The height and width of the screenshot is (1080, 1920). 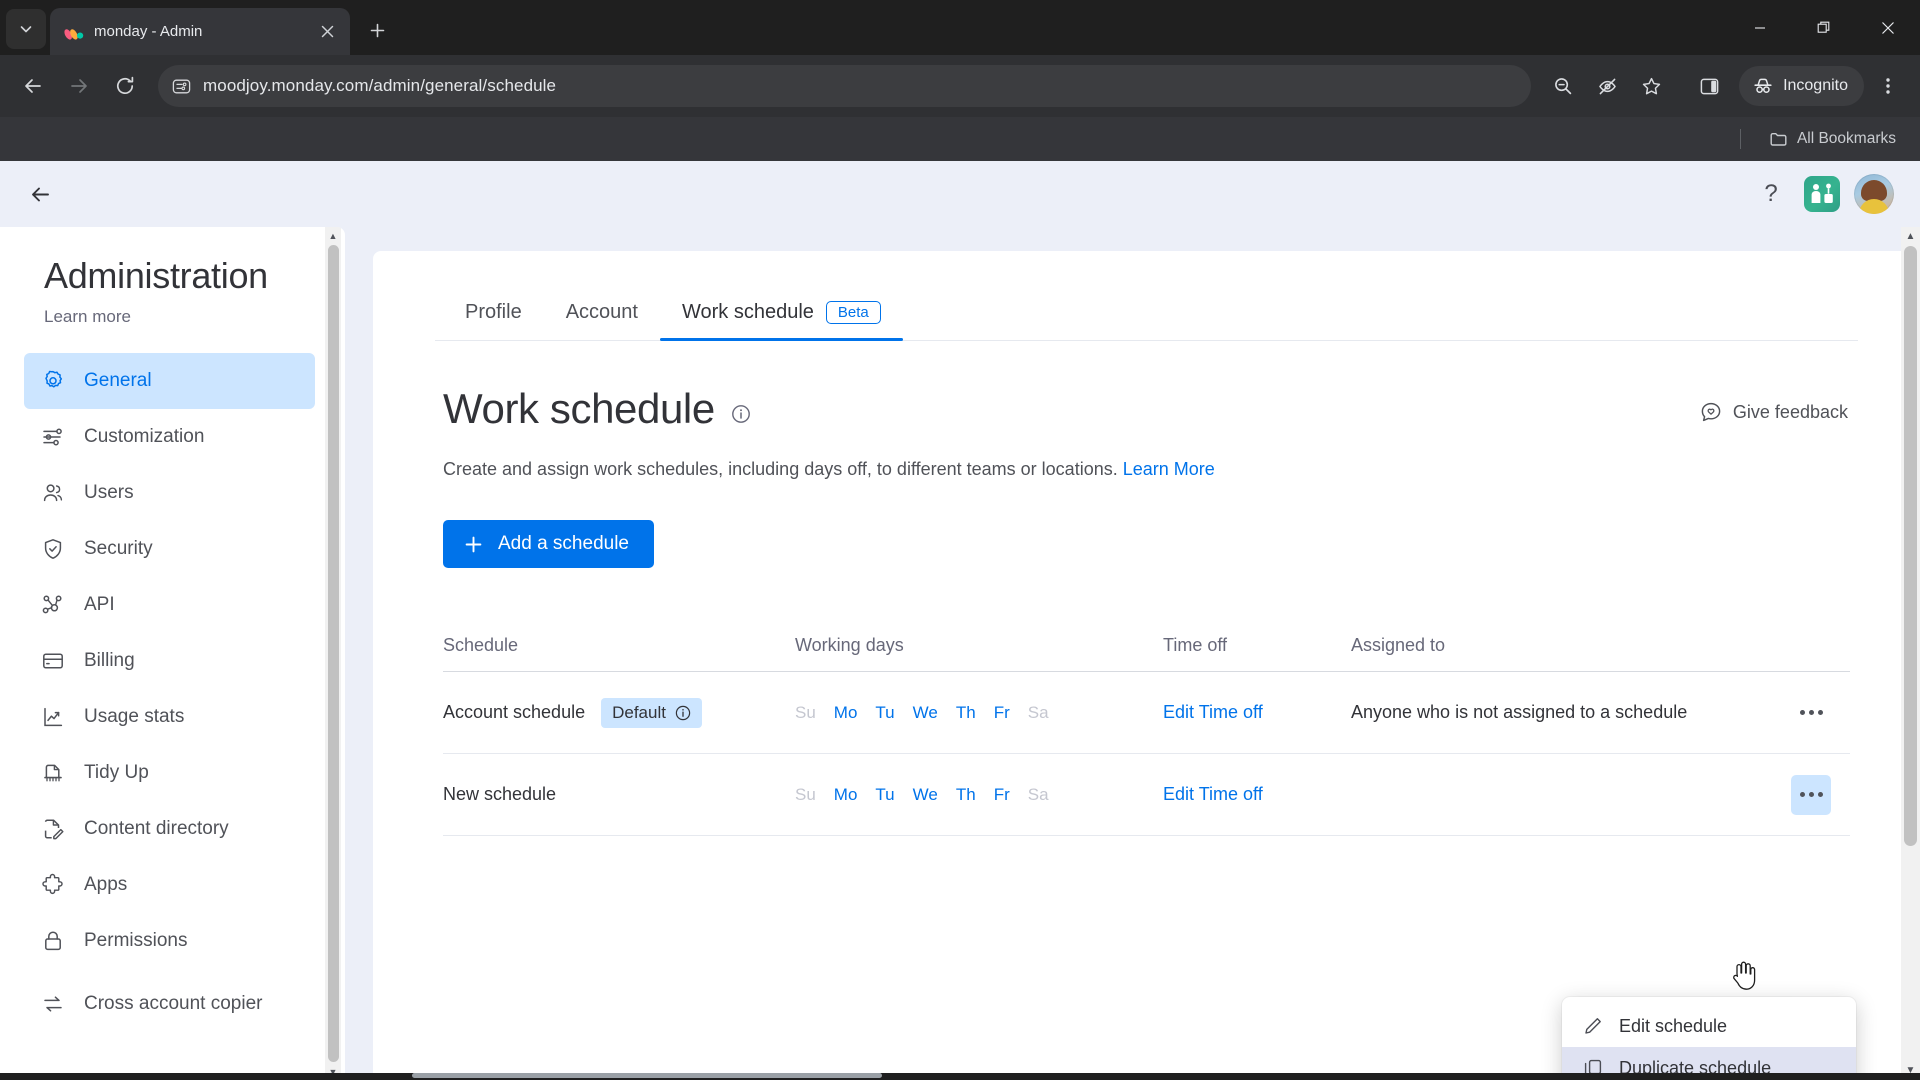 What do you see at coordinates (1910, 546) in the screenshot?
I see `page-scrollbar-thumb` at bounding box center [1910, 546].